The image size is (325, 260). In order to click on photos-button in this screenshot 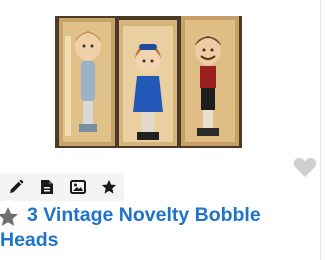, I will do `click(78, 187)`.